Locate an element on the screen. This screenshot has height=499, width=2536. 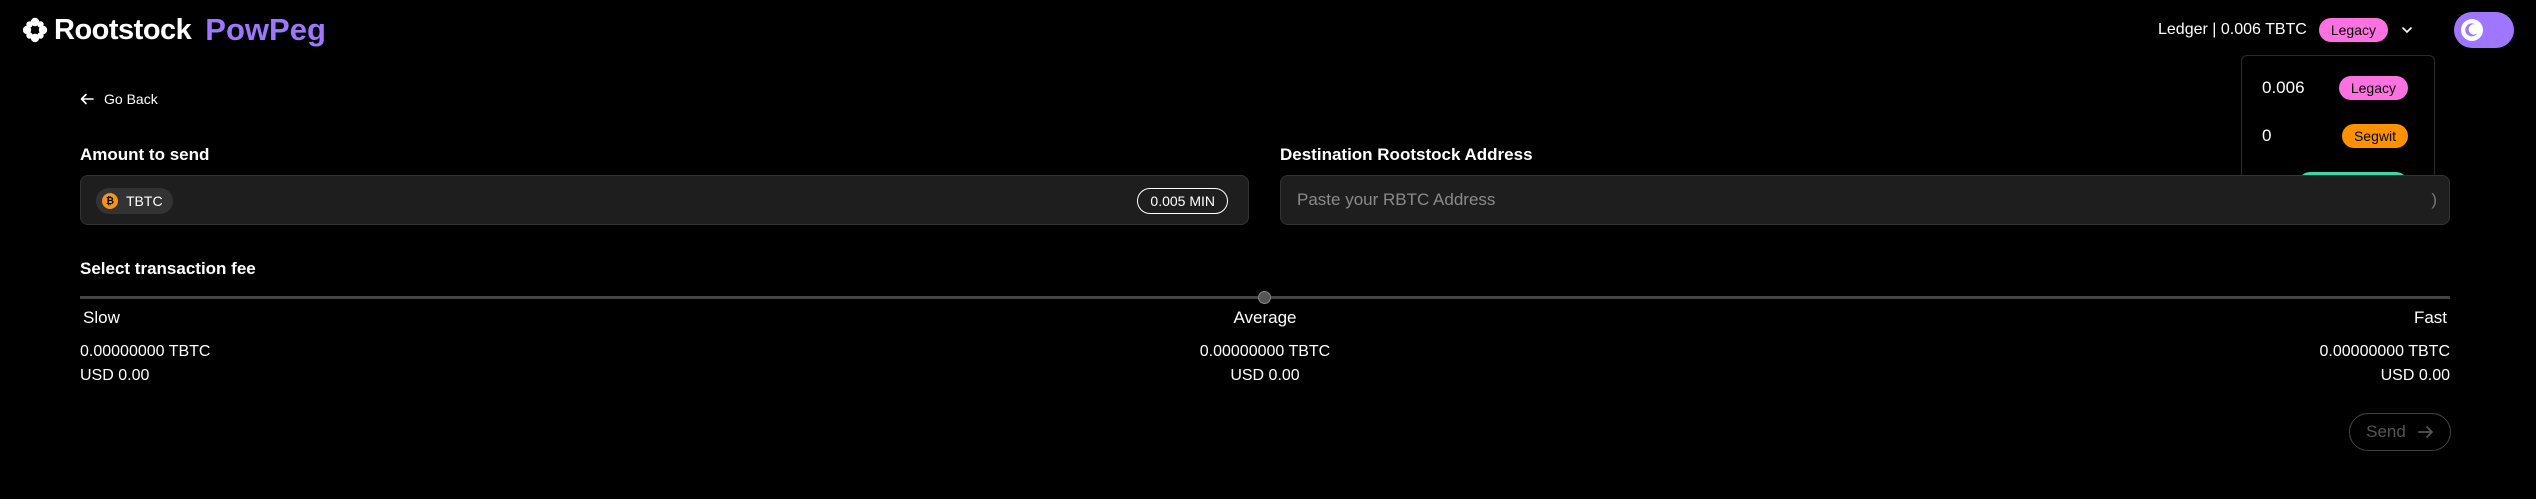
wallet-selector: Ledger | 0.006 TBTC Legacy is located at coordinates (2286, 30).